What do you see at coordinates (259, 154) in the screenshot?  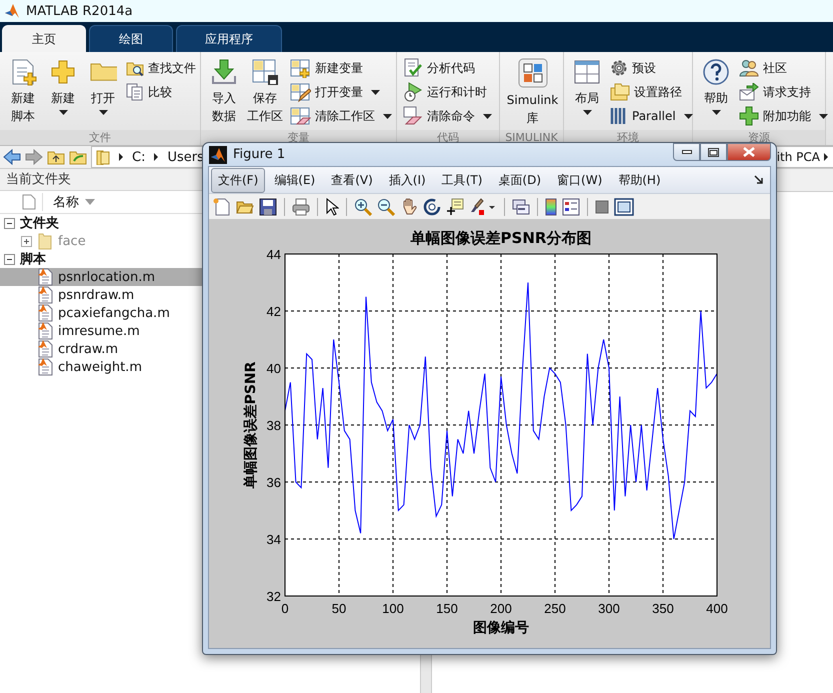 I see `window-title: Figure 1` at bounding box center [259, 154].